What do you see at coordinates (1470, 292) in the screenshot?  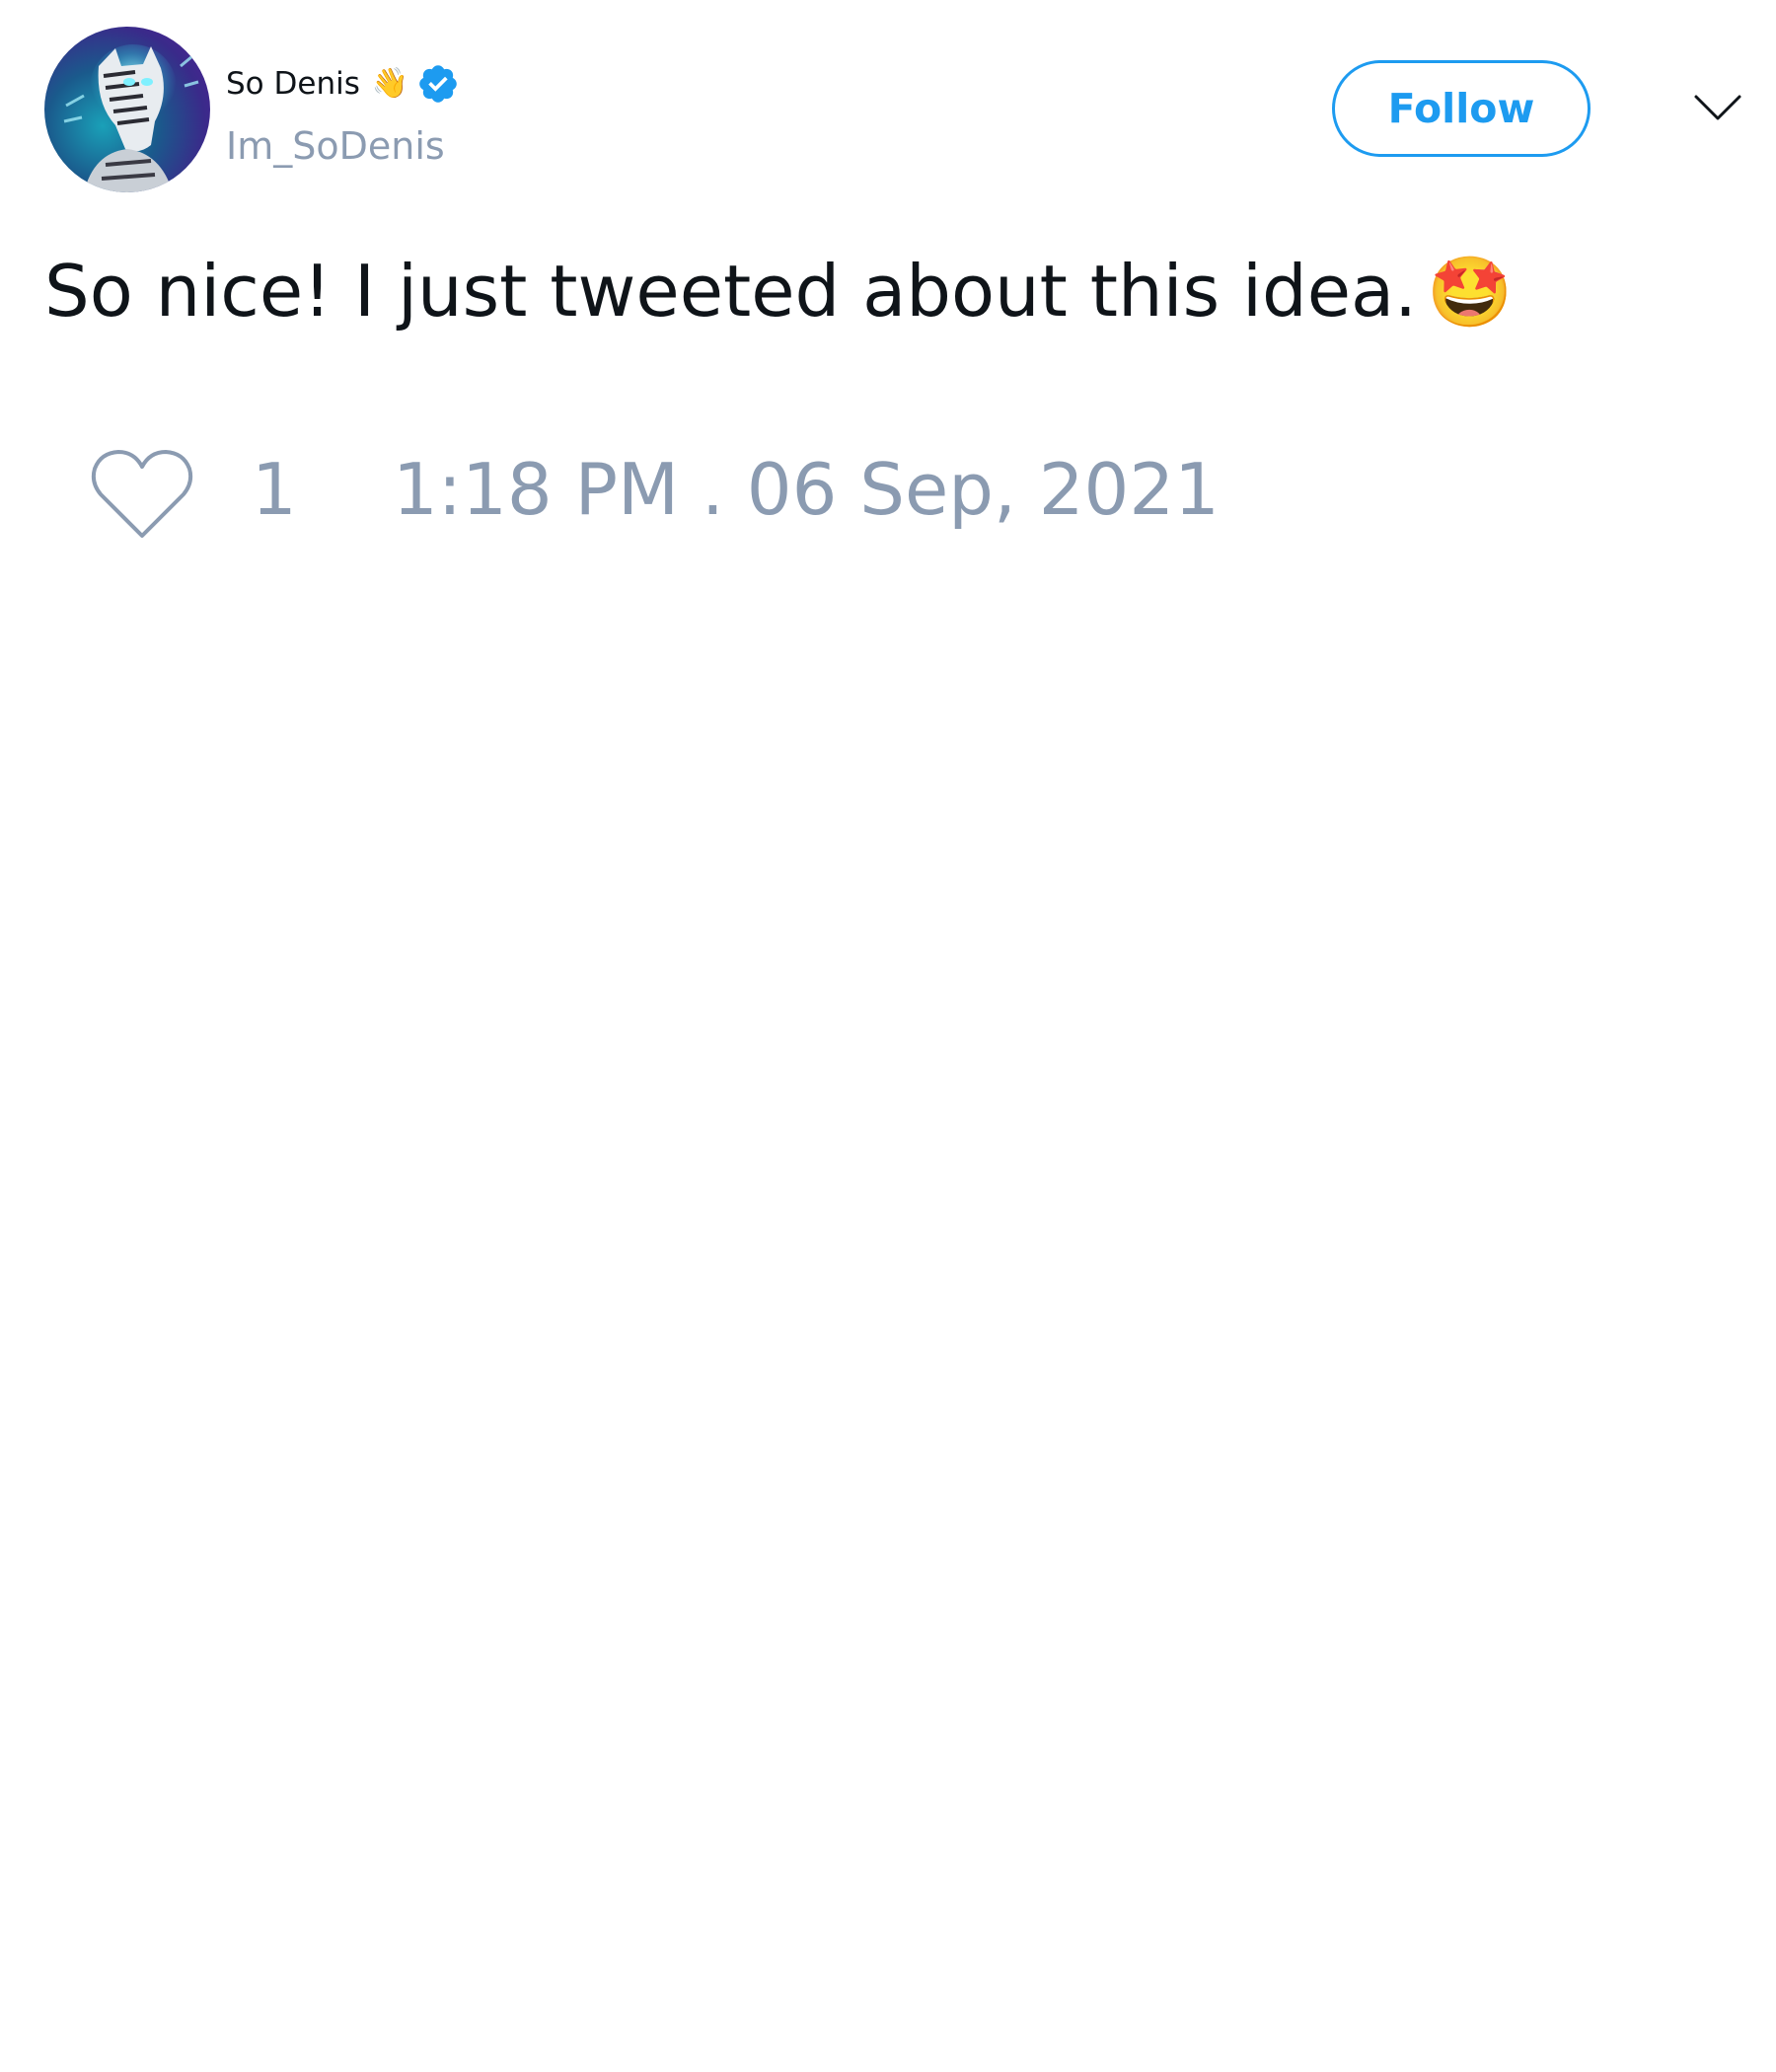 I see `star-struck-icon: 🤩` at bounding box center [1470, 292].